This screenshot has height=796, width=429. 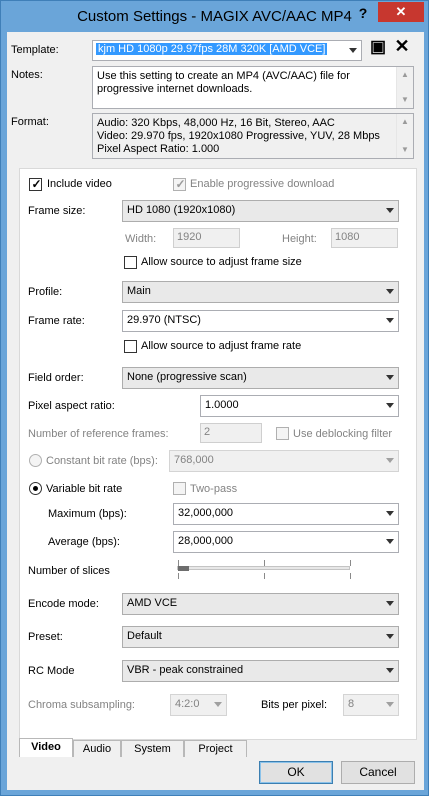 What do you see at coordinates (179, 488) in the screenshot?
I see `two-pass-checkbox` at bounding box center [179, 488].